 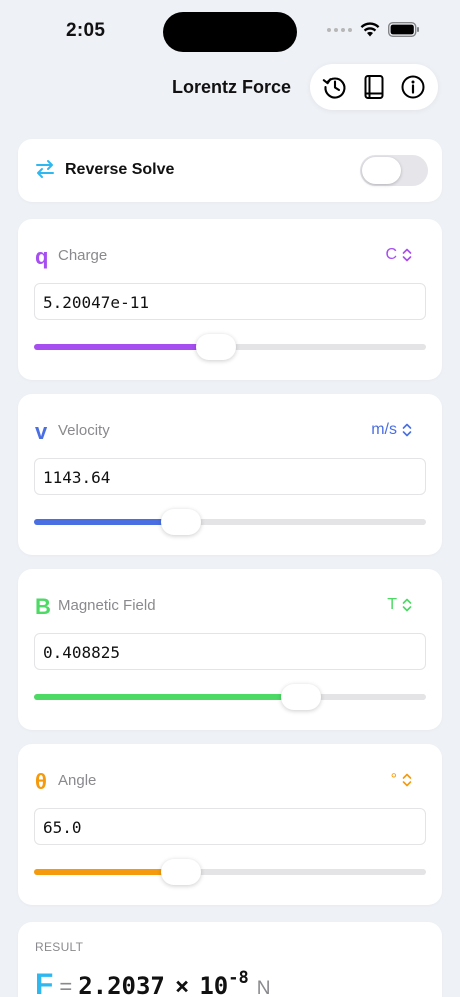 I want to click on status-bar: 2:05, so click(x=230, y=30).